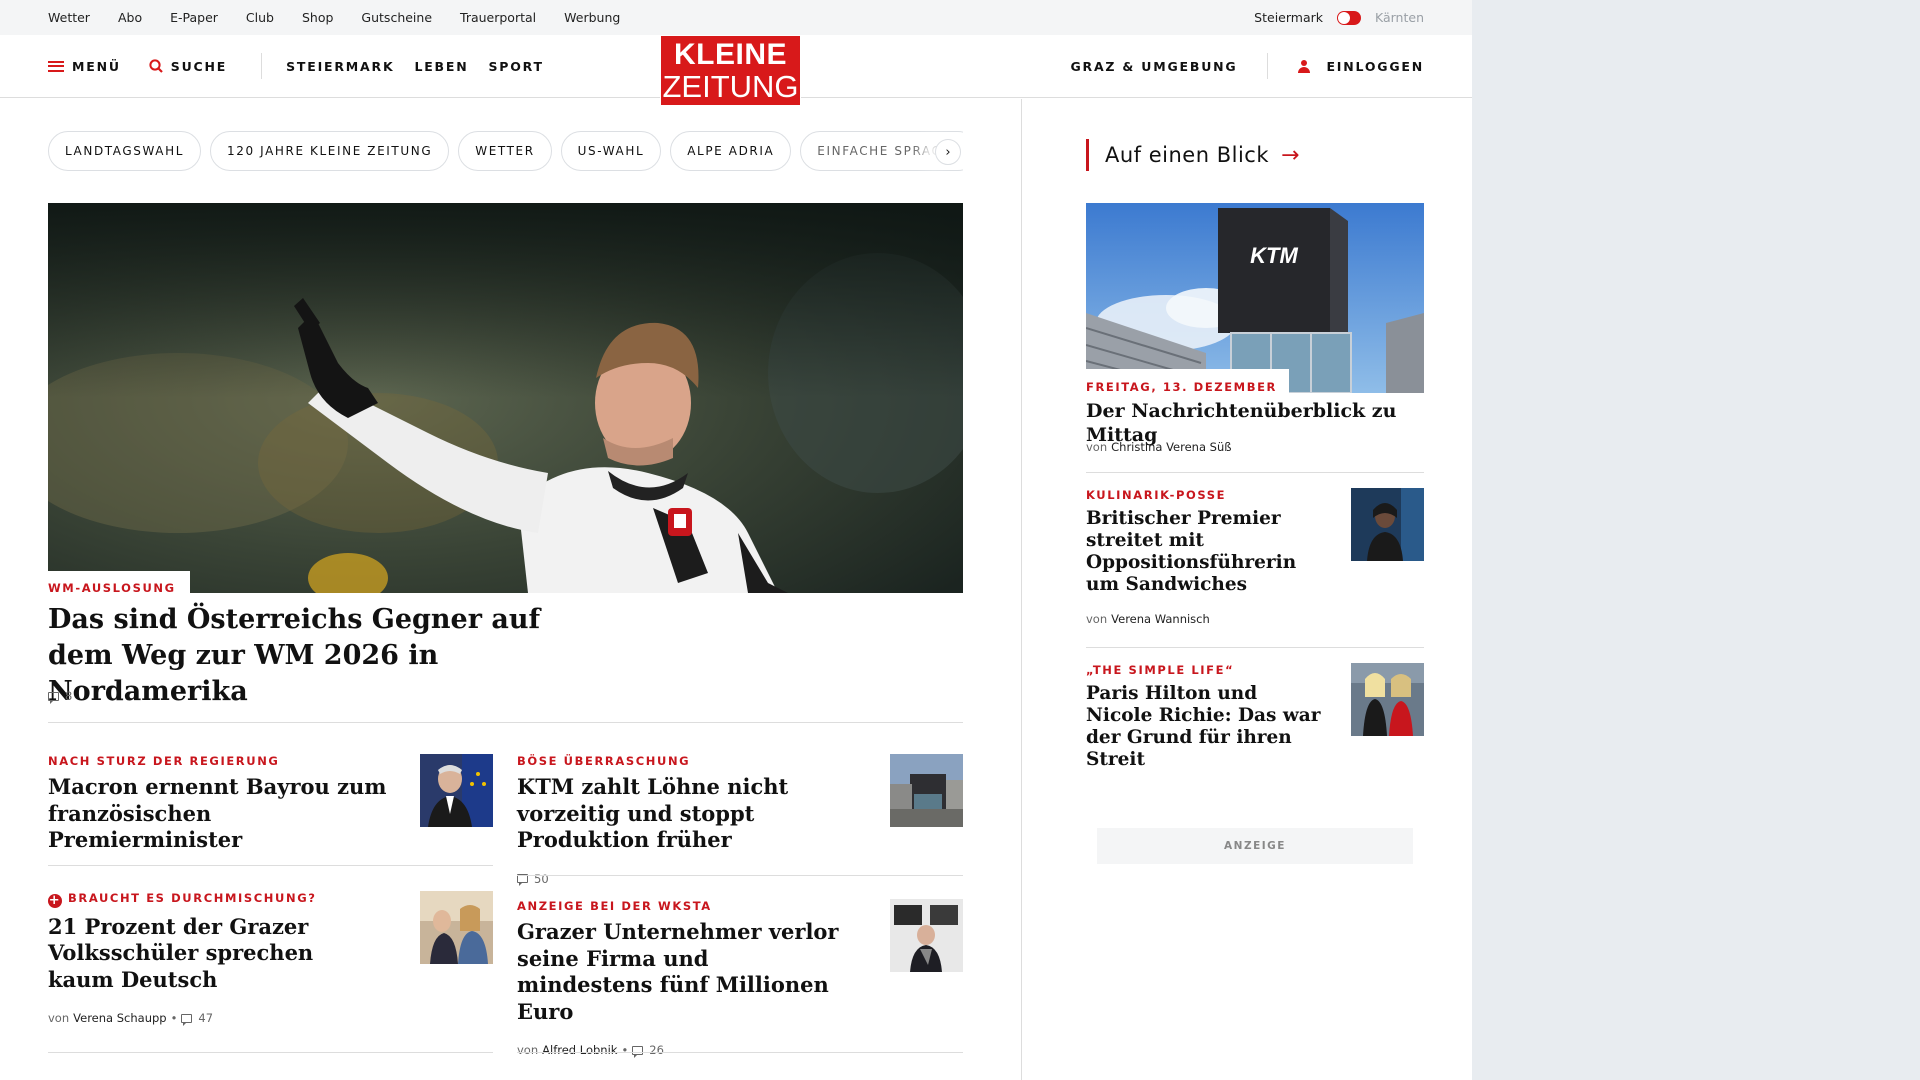 Image resolution: width=1920 pixels, height=1080 pixels. What do you see at coordinates (112, 588) in the screenshot?
I see `hero-kicker: WM-AUSLOSUNG` at bounding box center [112, 588].